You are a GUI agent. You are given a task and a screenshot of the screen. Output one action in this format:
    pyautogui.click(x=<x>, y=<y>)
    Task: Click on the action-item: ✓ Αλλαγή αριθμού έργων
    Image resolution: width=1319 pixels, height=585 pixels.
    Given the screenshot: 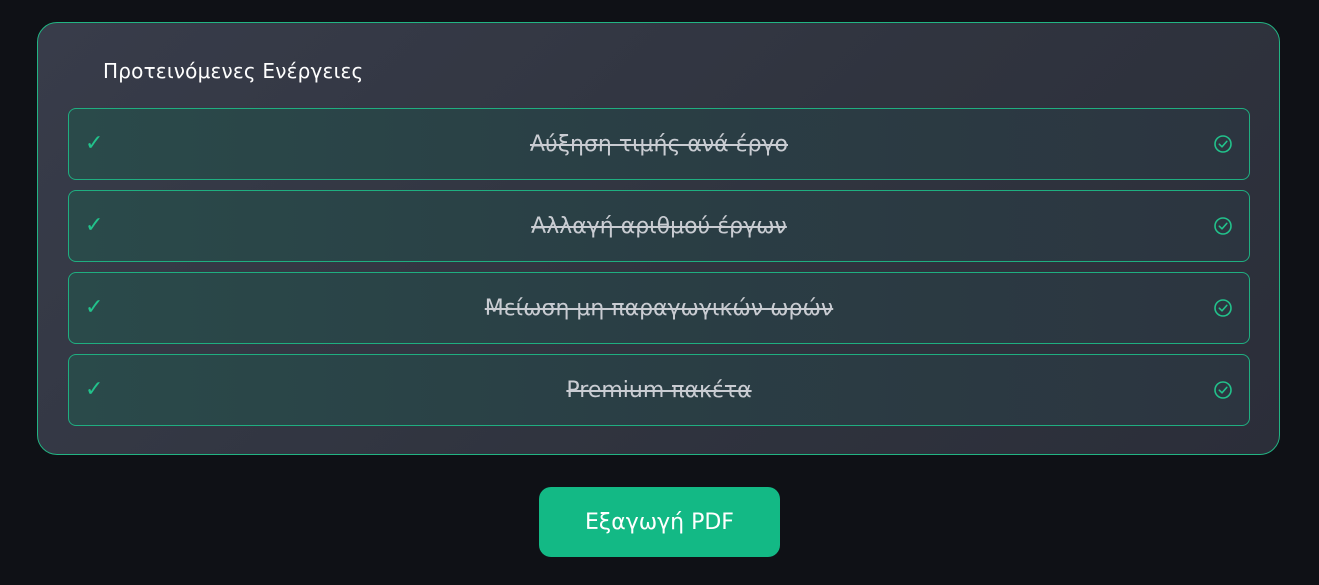 What is the action you would take?
    pyautogui.click(x=659, y=226)
    